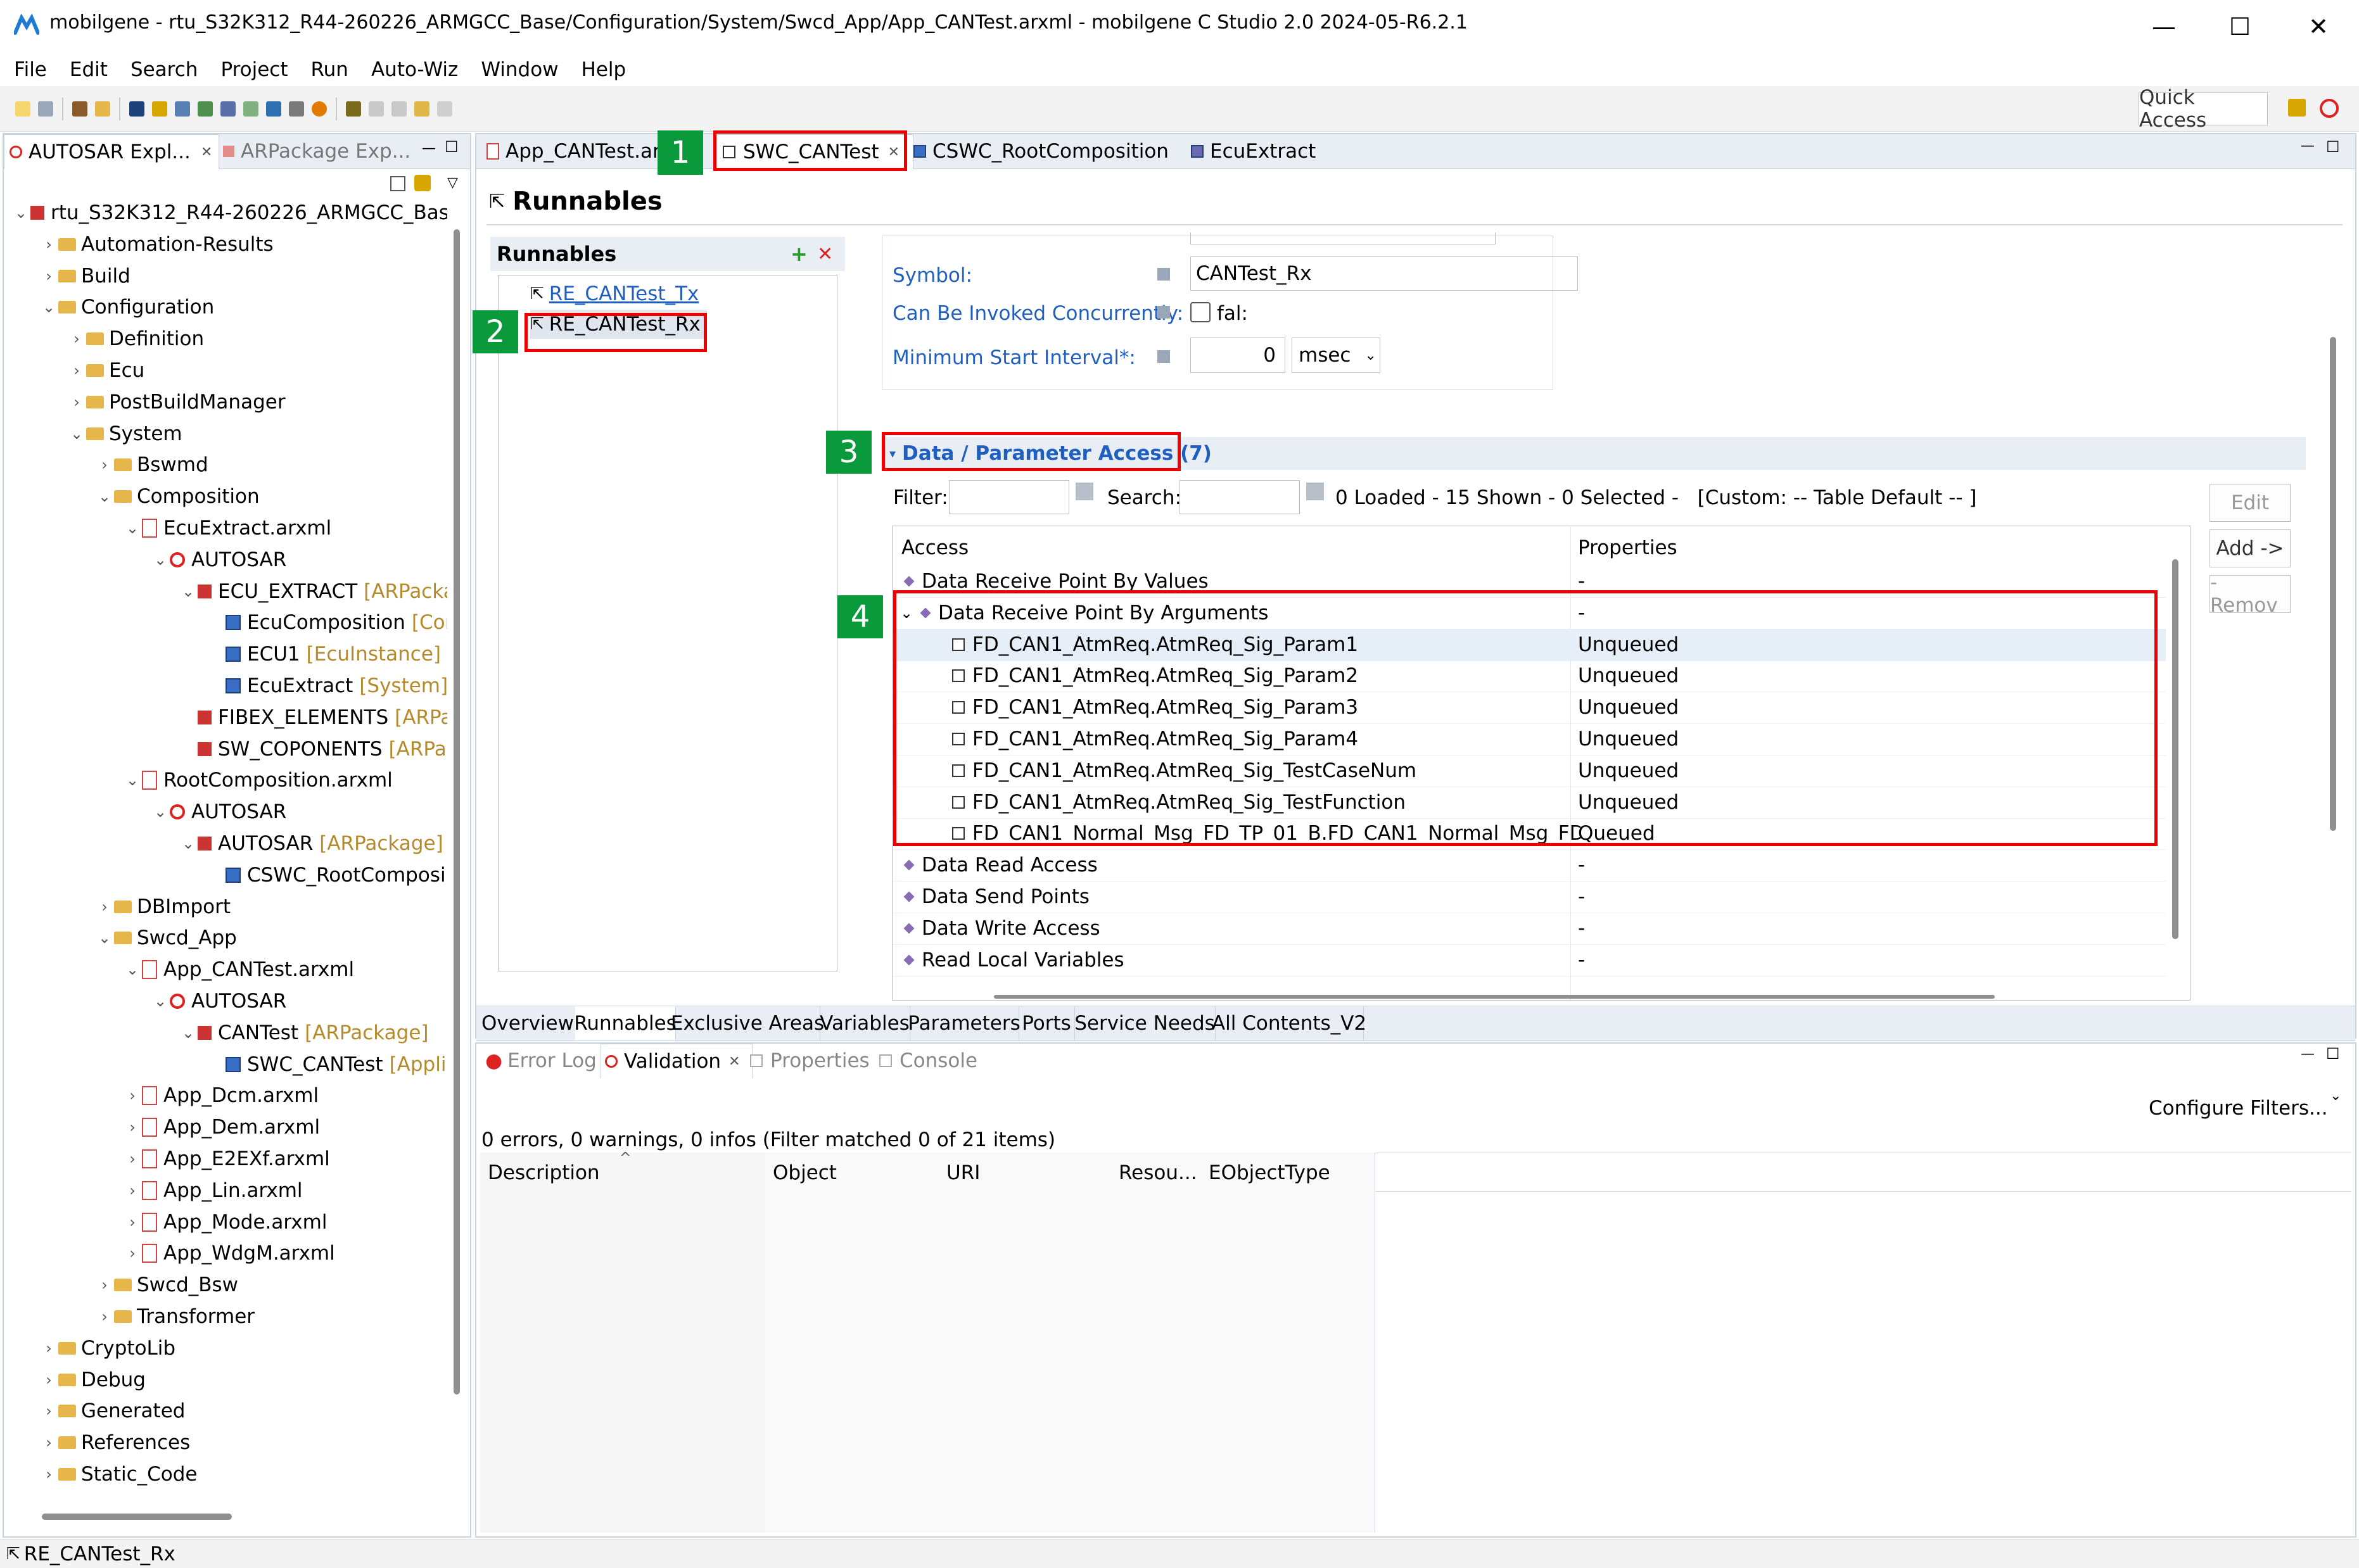  Describe the element at coordinates (2251, 503) in the screenshot. I see `edit-button: Edit` at that location.